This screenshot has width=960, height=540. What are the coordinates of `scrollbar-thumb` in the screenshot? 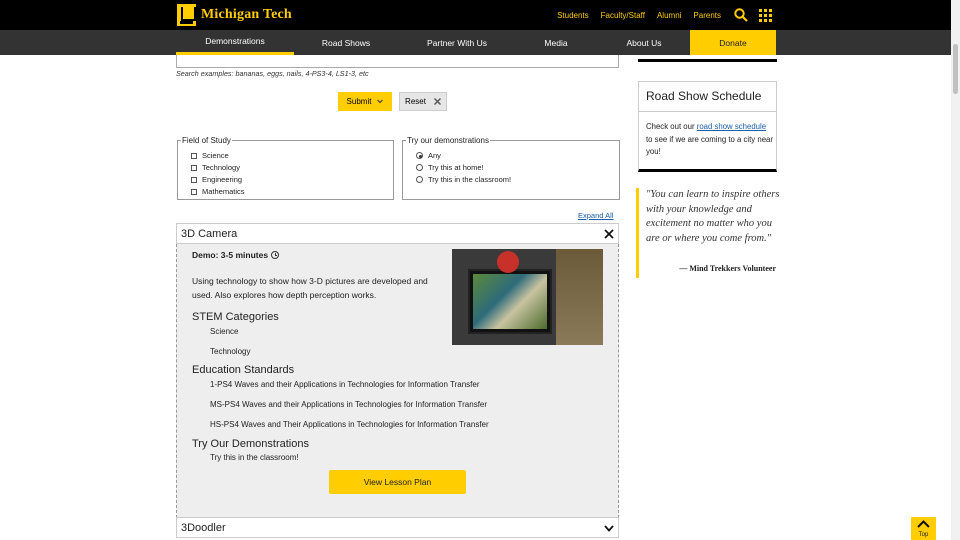 It's located at (955, 69).